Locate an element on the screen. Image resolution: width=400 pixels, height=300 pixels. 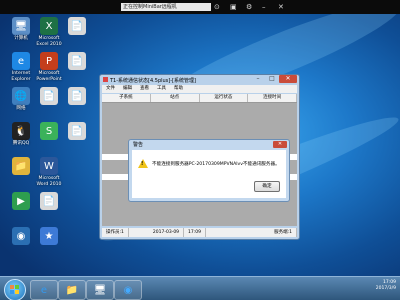
tray-date: 2017/3/9 is located at coordinates (385, 288).